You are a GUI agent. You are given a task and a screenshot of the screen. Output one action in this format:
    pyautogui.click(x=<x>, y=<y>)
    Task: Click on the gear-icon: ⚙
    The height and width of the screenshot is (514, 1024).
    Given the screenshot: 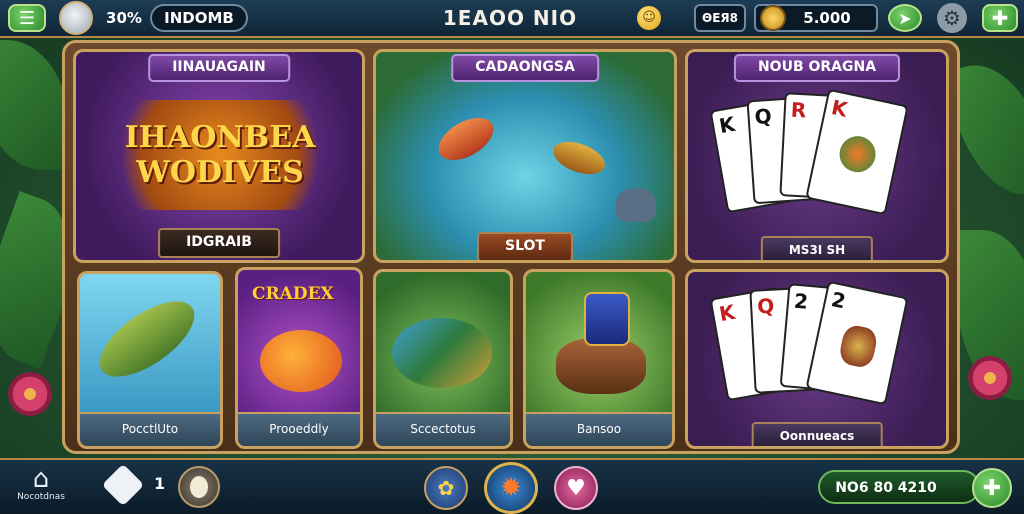 What is the action you would take?
    pyautogui.click(x=952, y=18)
    